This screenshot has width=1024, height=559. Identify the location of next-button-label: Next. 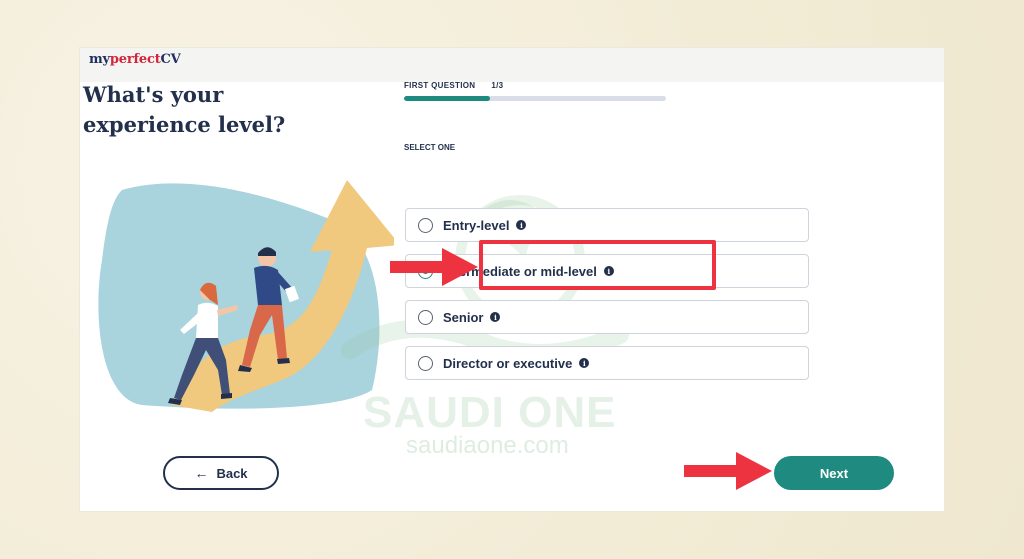
(834, 473).